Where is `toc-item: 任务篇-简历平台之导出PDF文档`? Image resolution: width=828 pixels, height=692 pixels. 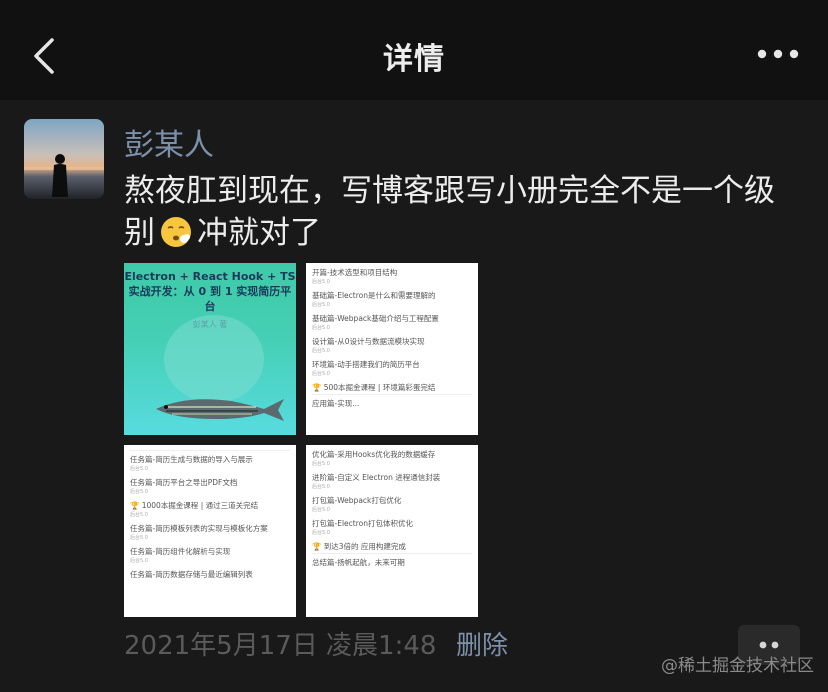 toc-item: 任务篇-简历平台之导出PDF文档 is located at coordinates (184, 482).